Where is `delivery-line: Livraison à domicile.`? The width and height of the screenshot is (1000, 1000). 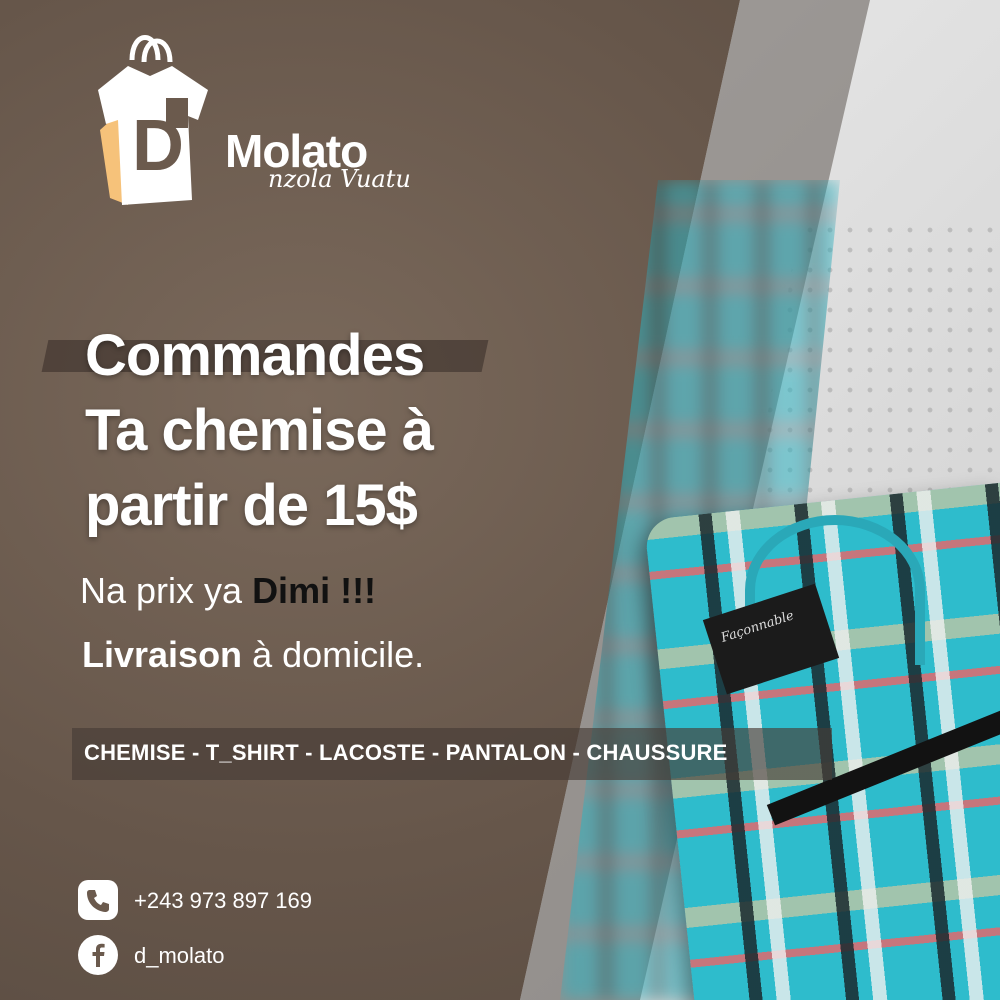 delivery-line: Livraison à domicile. is located at coordinates (253, 655).